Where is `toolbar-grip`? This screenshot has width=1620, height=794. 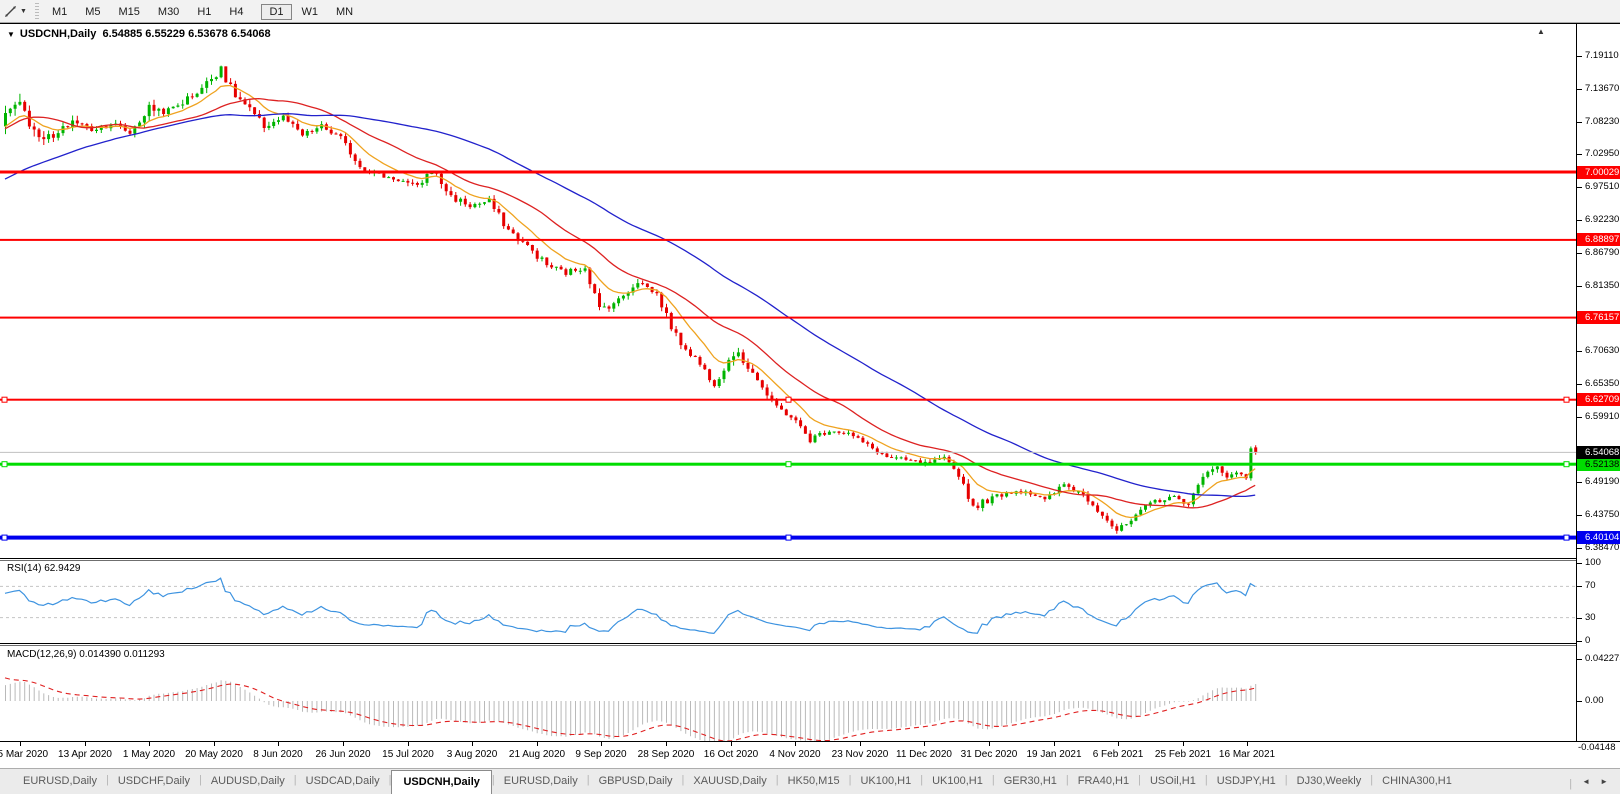 toolbar-grip is located at coordinates (36, 11).